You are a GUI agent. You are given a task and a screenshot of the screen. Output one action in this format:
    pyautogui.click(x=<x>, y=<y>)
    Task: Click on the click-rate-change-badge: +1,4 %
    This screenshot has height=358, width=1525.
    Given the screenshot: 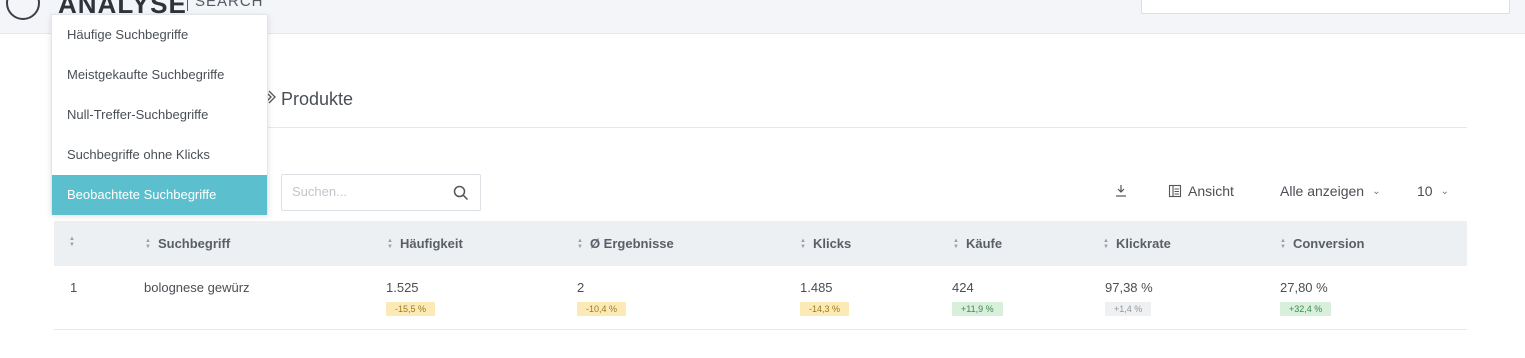 What is the action you would take?
    pyautogui.click(x=1128, y=309)
    